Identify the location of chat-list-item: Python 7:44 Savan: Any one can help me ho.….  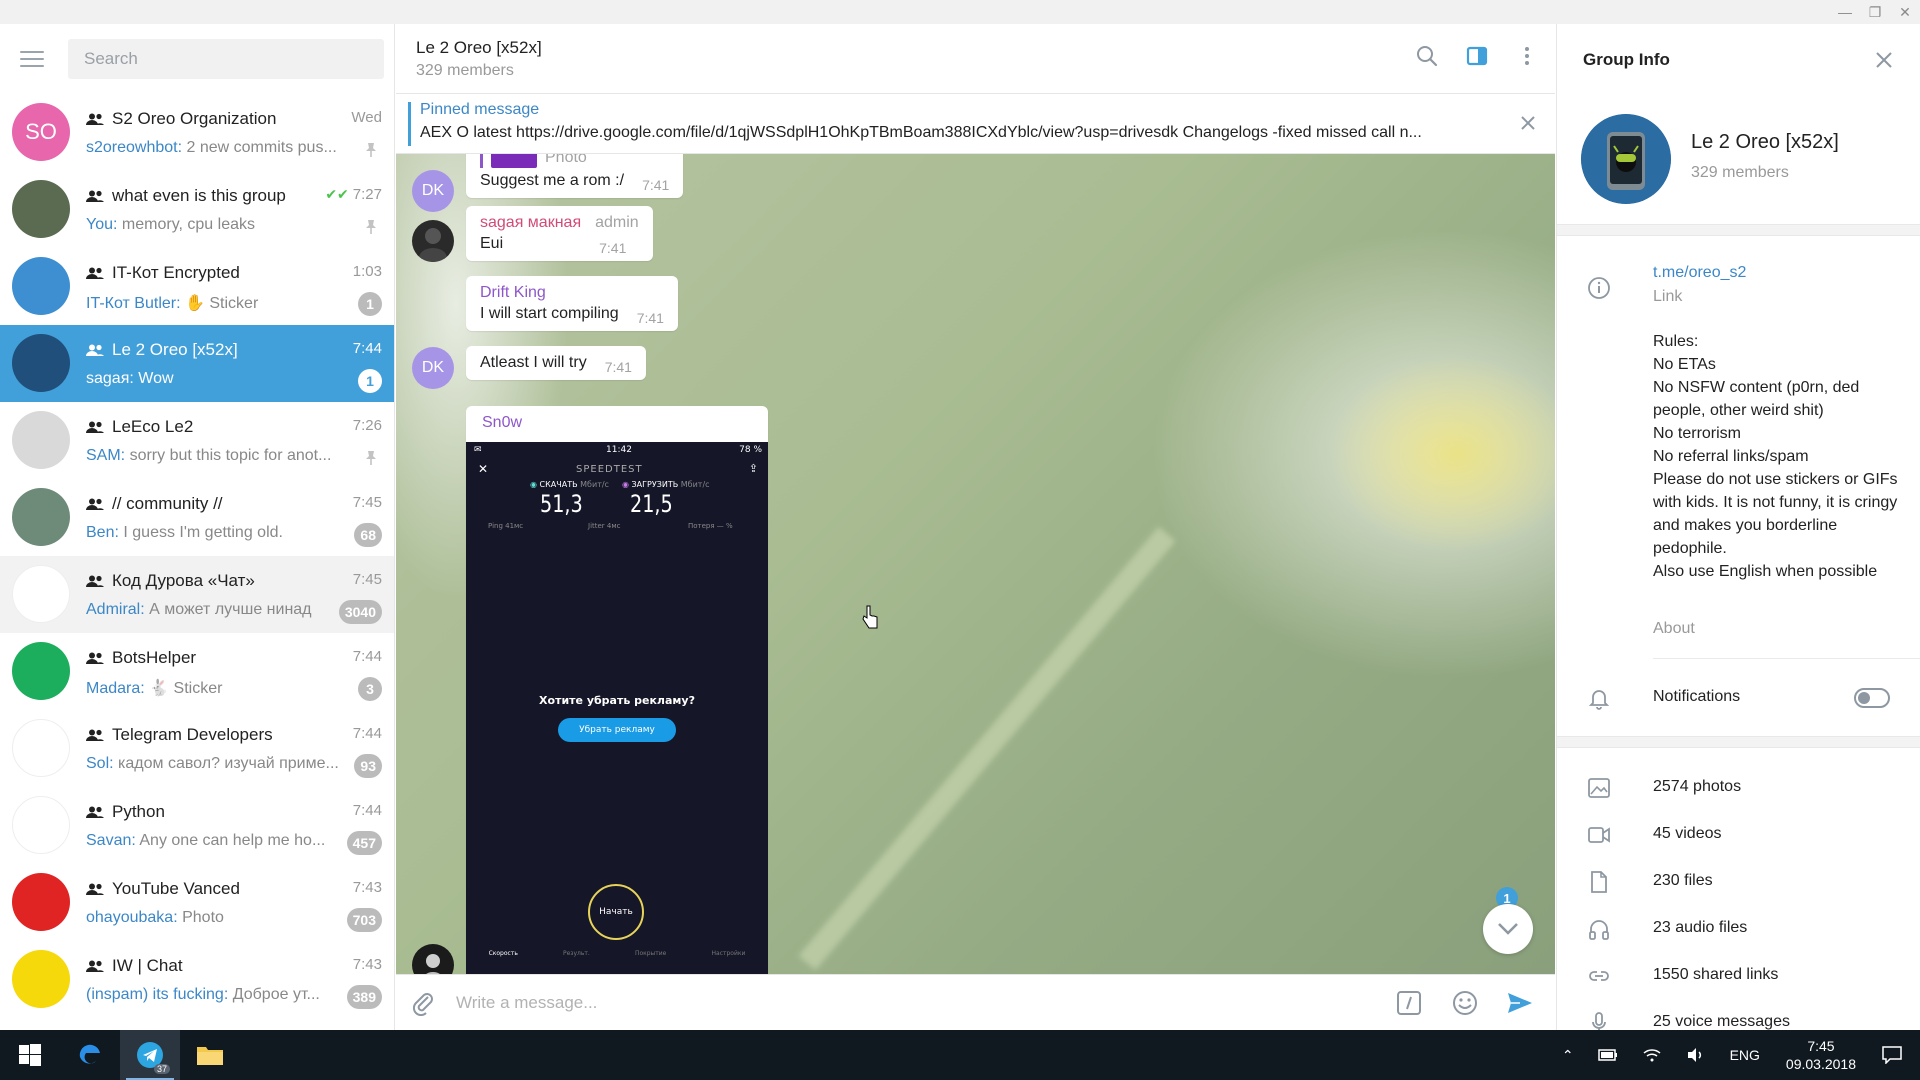
(197, 825).